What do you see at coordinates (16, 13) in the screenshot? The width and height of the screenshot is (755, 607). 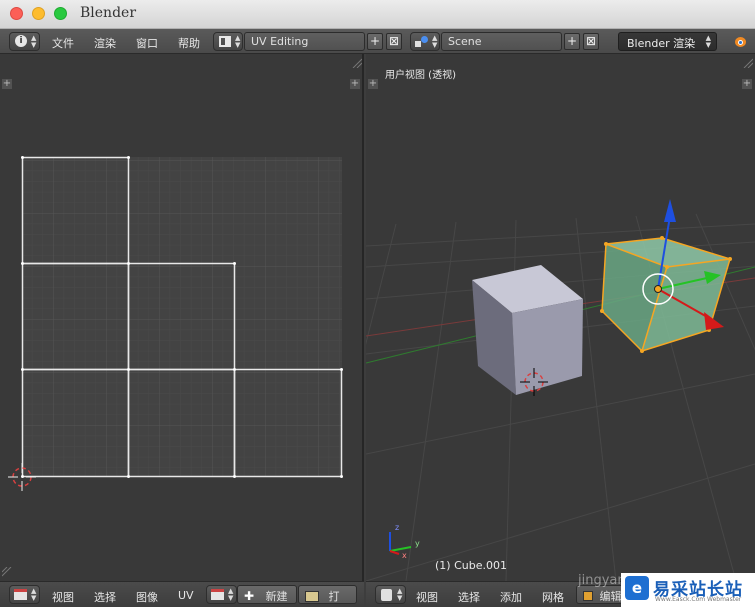 I see `close-window-button` at bounding box center [16, 13].